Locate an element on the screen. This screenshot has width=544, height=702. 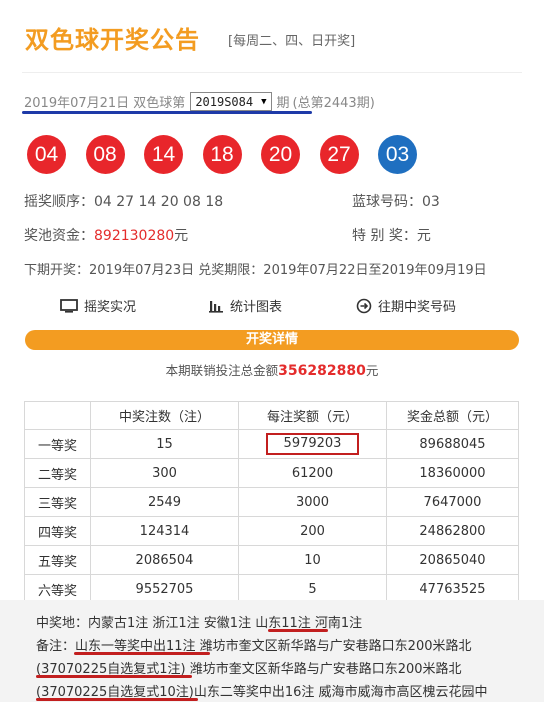
issue-select-value: 2019S084 is located at coordinates (224, 101).